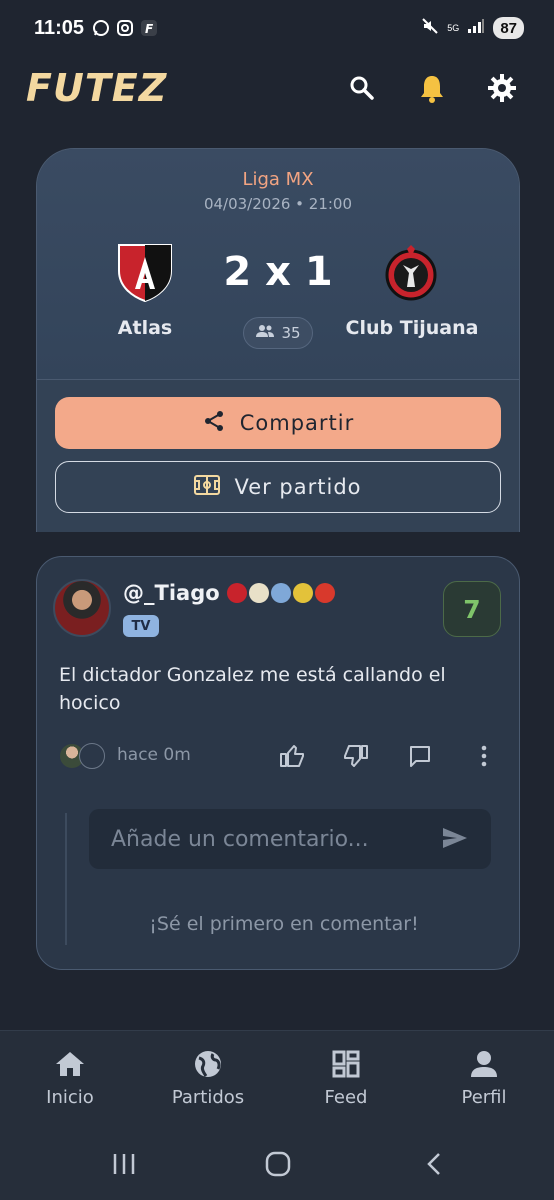 The width and height of the screenshot is (554, 1200). Describe the element at coordinates (297, 423) in the screenshot. I see `share-label: Compartir` at that location.